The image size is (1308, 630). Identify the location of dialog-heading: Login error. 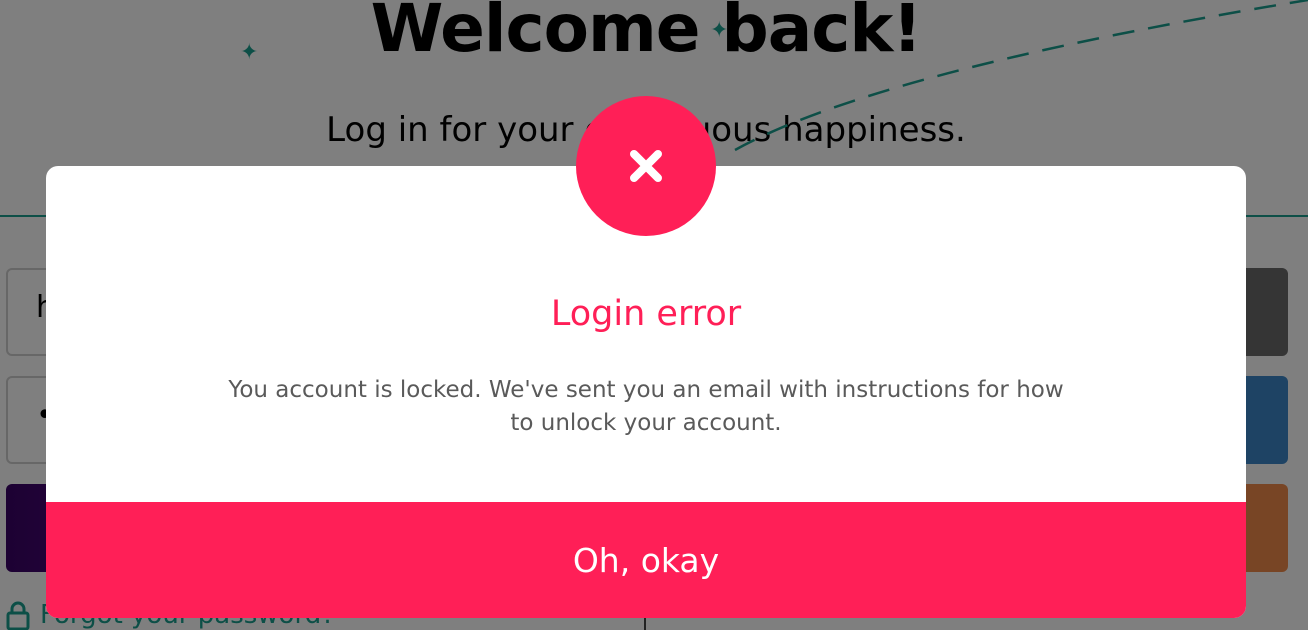
(646, 314).